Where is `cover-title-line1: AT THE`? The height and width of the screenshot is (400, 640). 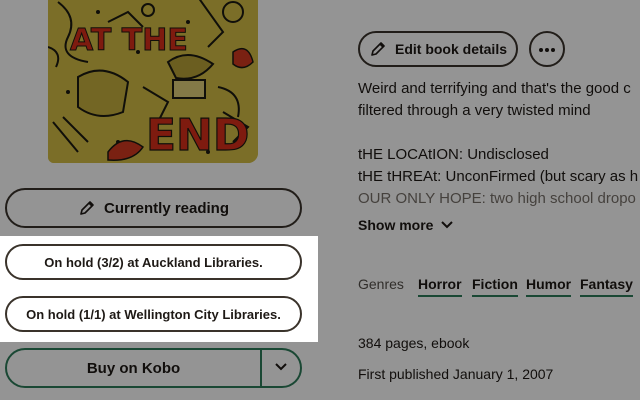 cover-title-line1: AT THE is located at coordinates (129, 40).